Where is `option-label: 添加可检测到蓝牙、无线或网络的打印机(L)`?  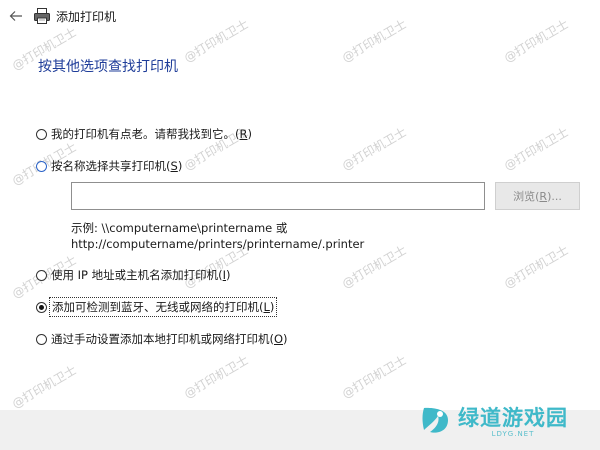 option-label: 添加可检测到蓝牙、无线或网络的打印机(L) is located at coordinates (163, 307).